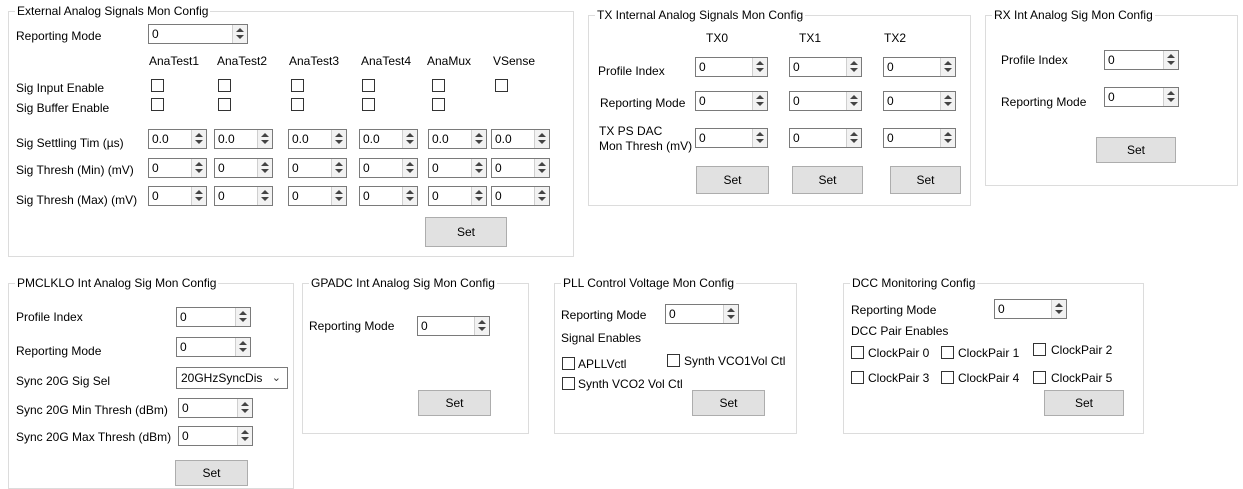 The height and width of the screenshot is (489, 1243). What do you see at coordinates (857, 377) in the screenshot?
I see `clockpair-3-checkbox` at bounding box center [857, 377].